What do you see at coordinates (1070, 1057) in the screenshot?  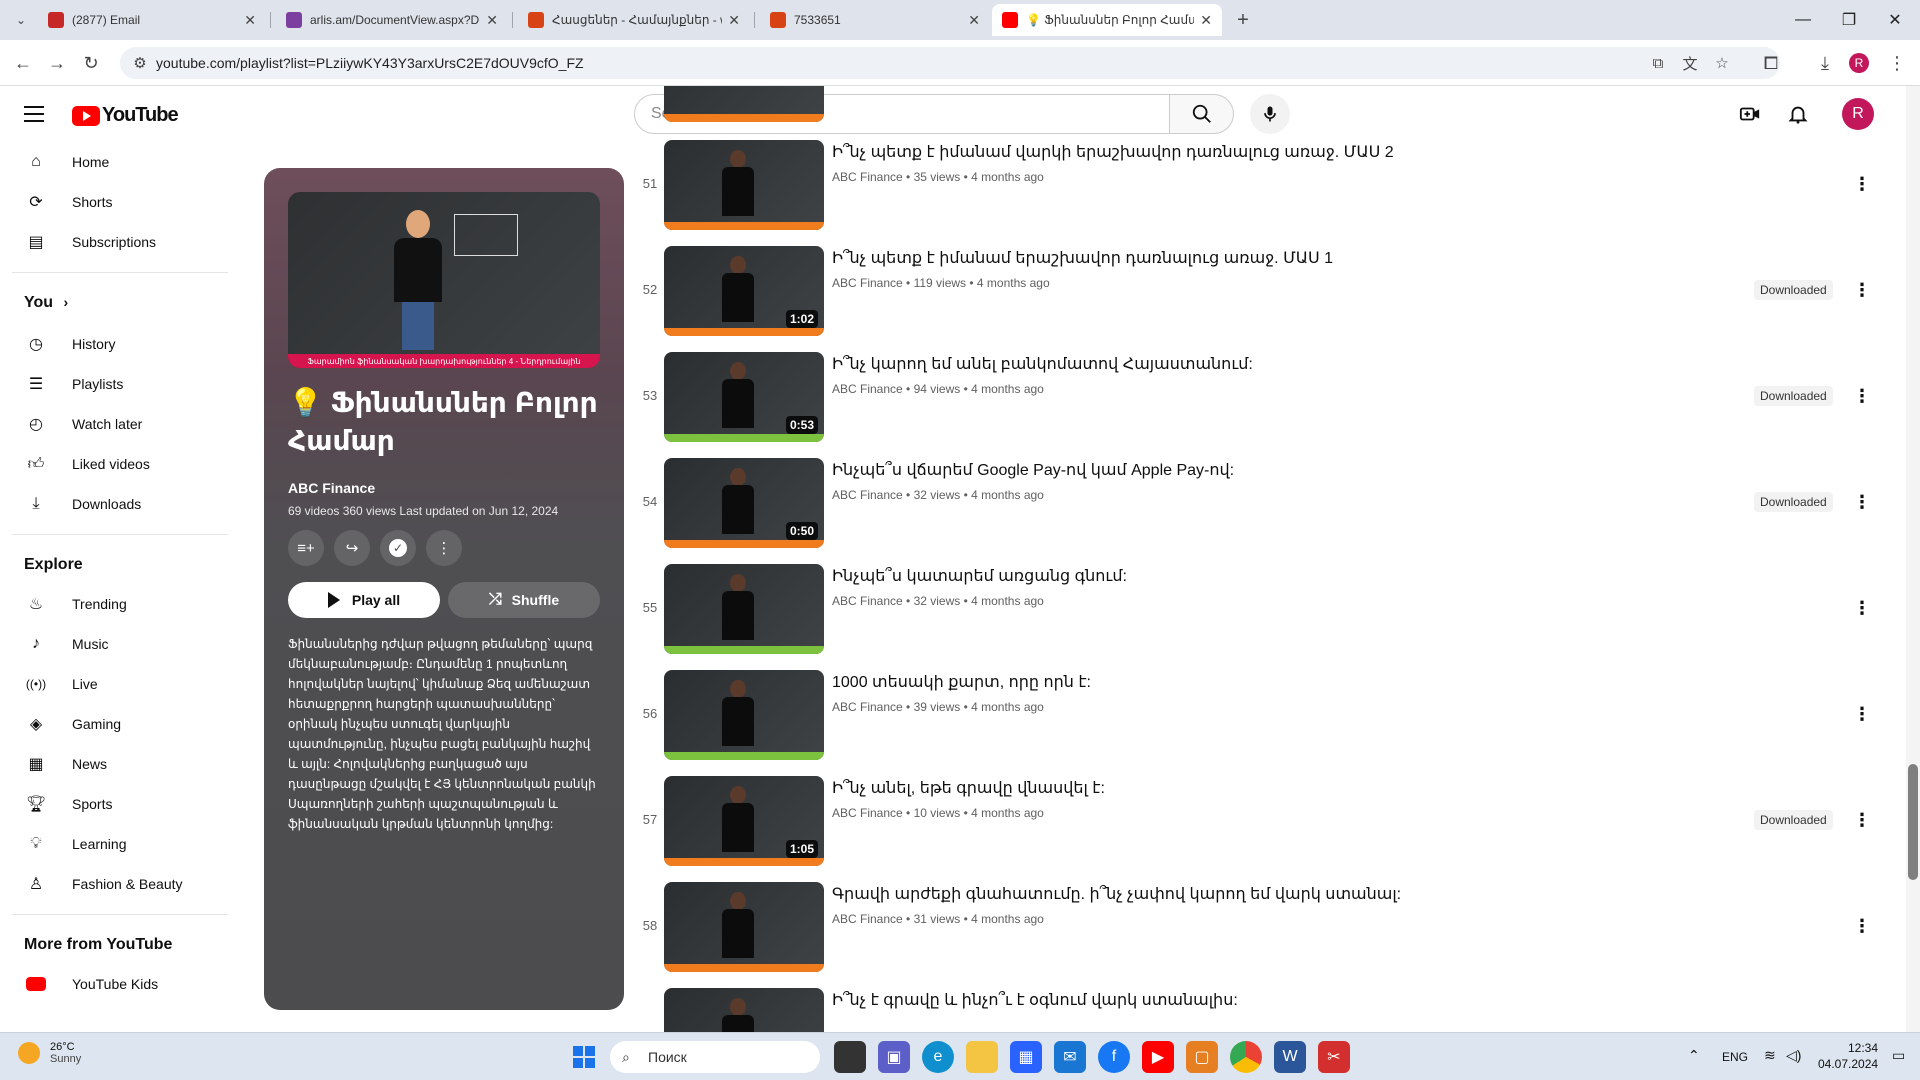 I see `mail-app-icon: ✉` at bounding box center [1070, 1057].